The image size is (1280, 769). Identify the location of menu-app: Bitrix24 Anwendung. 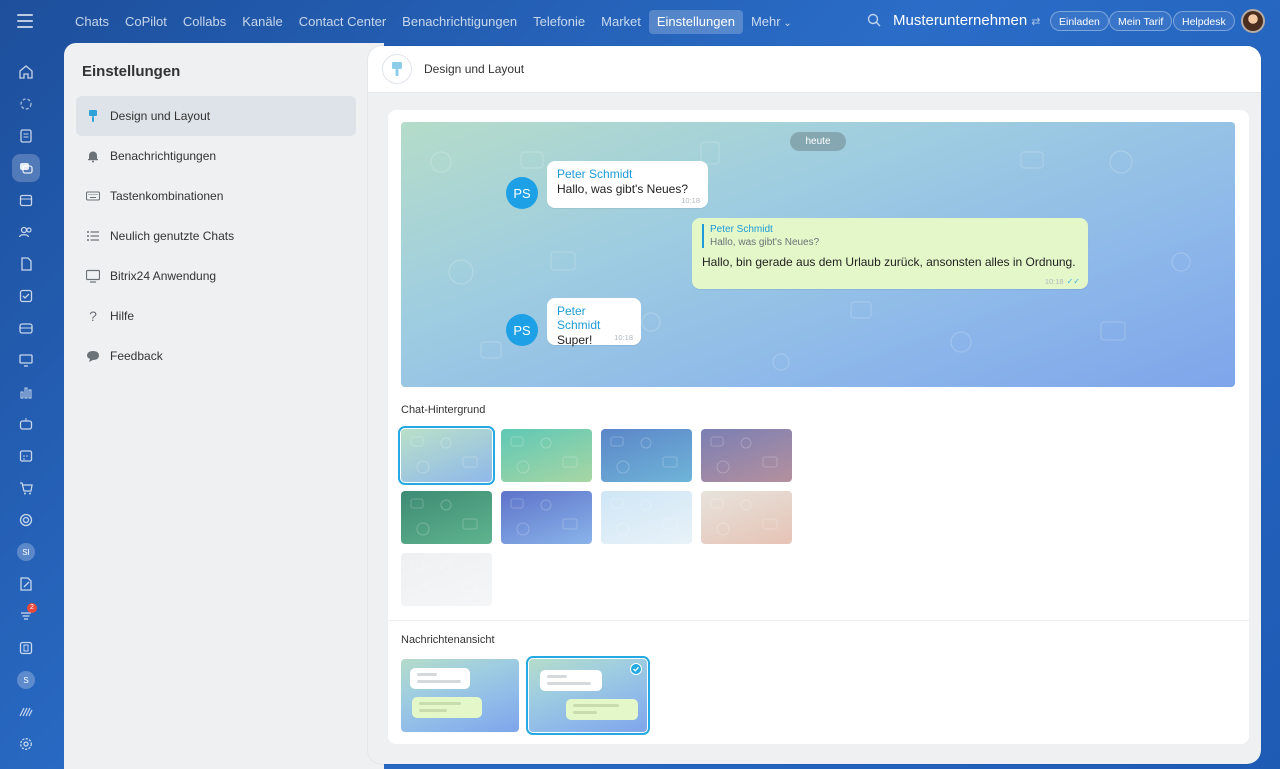
(216, 276).